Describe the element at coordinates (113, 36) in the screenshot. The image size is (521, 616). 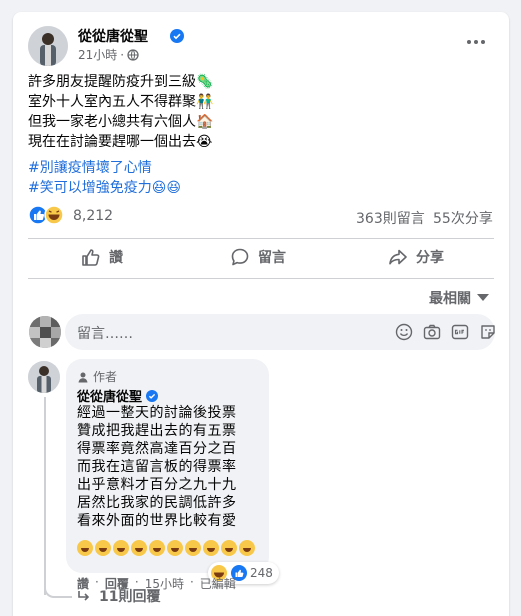
I see `author-name: 從從唐從聖` at that location.